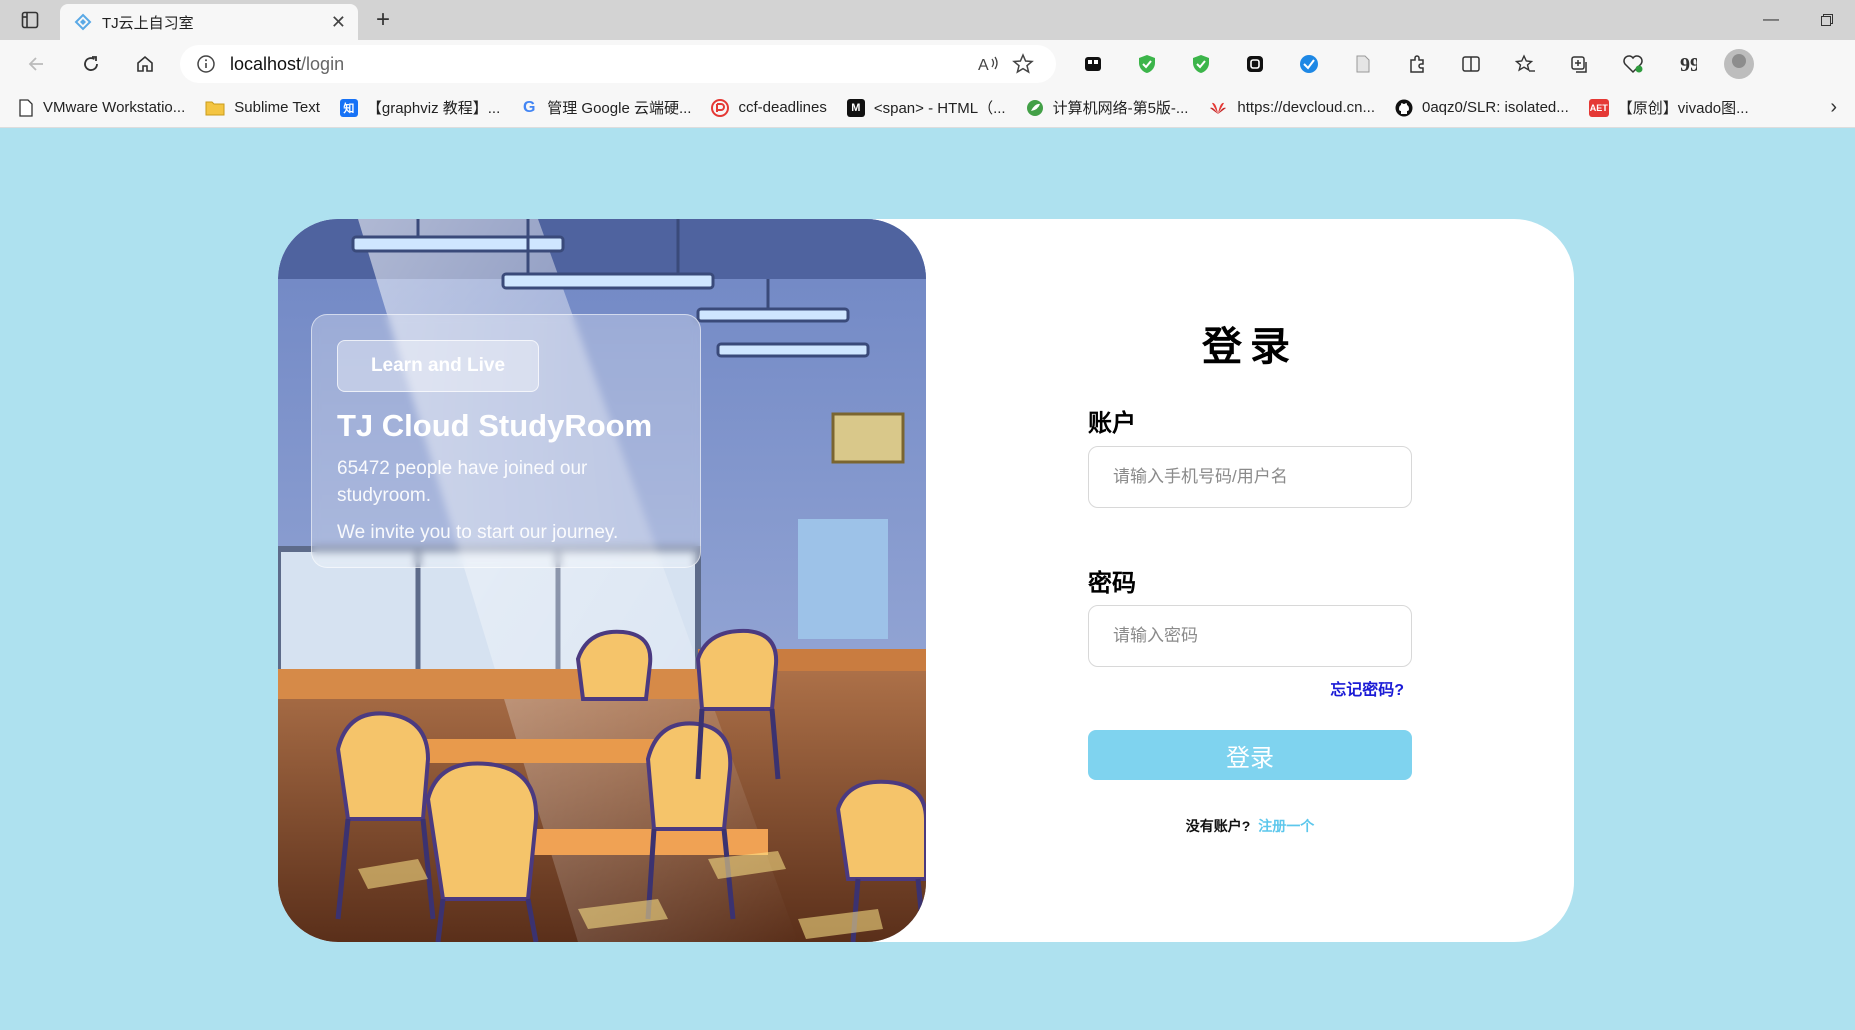 The image size is (1855, 1030). I want to click on tab-bar: TJ云上自习室 ✕ + —, so click(927, 20).